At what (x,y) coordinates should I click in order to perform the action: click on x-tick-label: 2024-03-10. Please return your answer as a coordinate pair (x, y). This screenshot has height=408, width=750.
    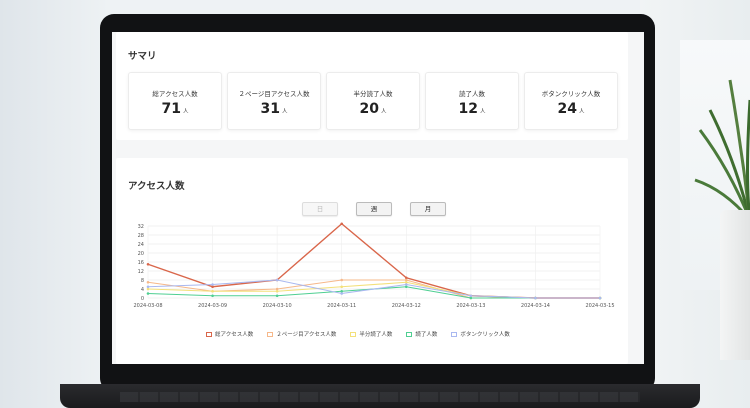
    Looking at the image, I should click on (277, 306).